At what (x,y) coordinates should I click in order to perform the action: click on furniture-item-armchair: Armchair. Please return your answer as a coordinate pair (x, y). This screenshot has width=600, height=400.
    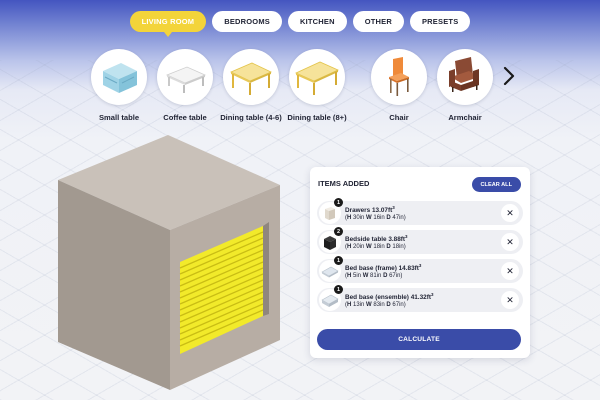
    Looking at the image, I should click on (465, 85).